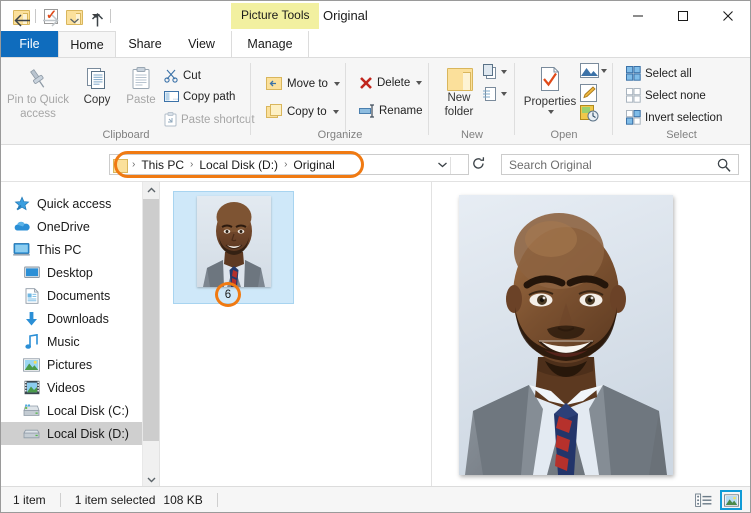  What do you see at coordinates (115, 499) in the screenshot?
I see `status-selection: 1 item selected` at bounding box center [115, 499].